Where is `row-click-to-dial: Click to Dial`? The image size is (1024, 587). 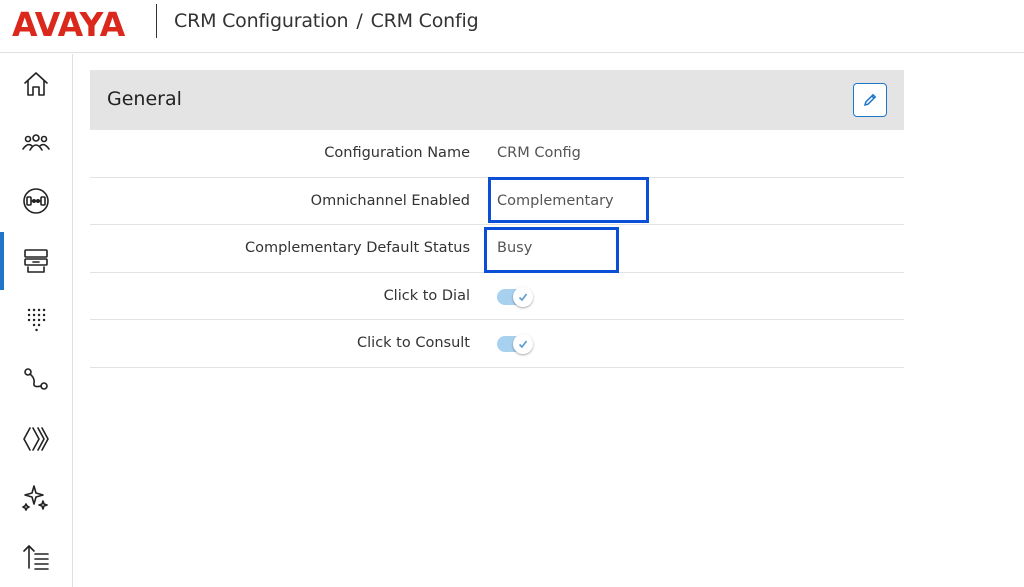 row-click-to-dial: Click to Dial is located at coordinates (497, 296).